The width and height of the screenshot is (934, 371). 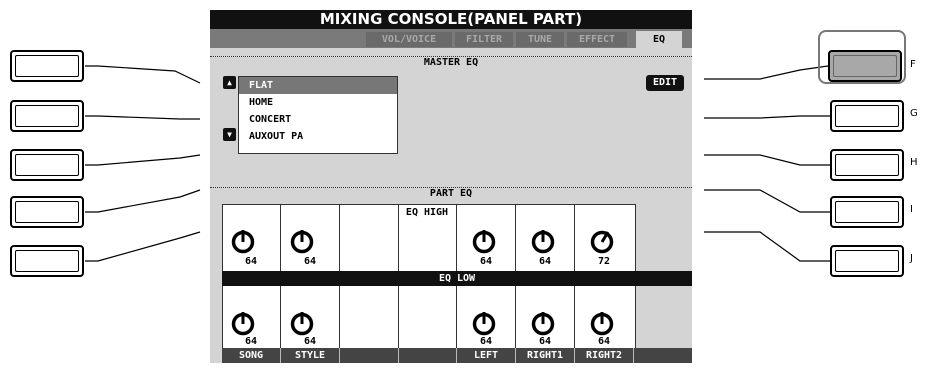 What do you see at coordinates (867, 212) in the screenshot?
I see `button-i` at bounding box center [867, 212].